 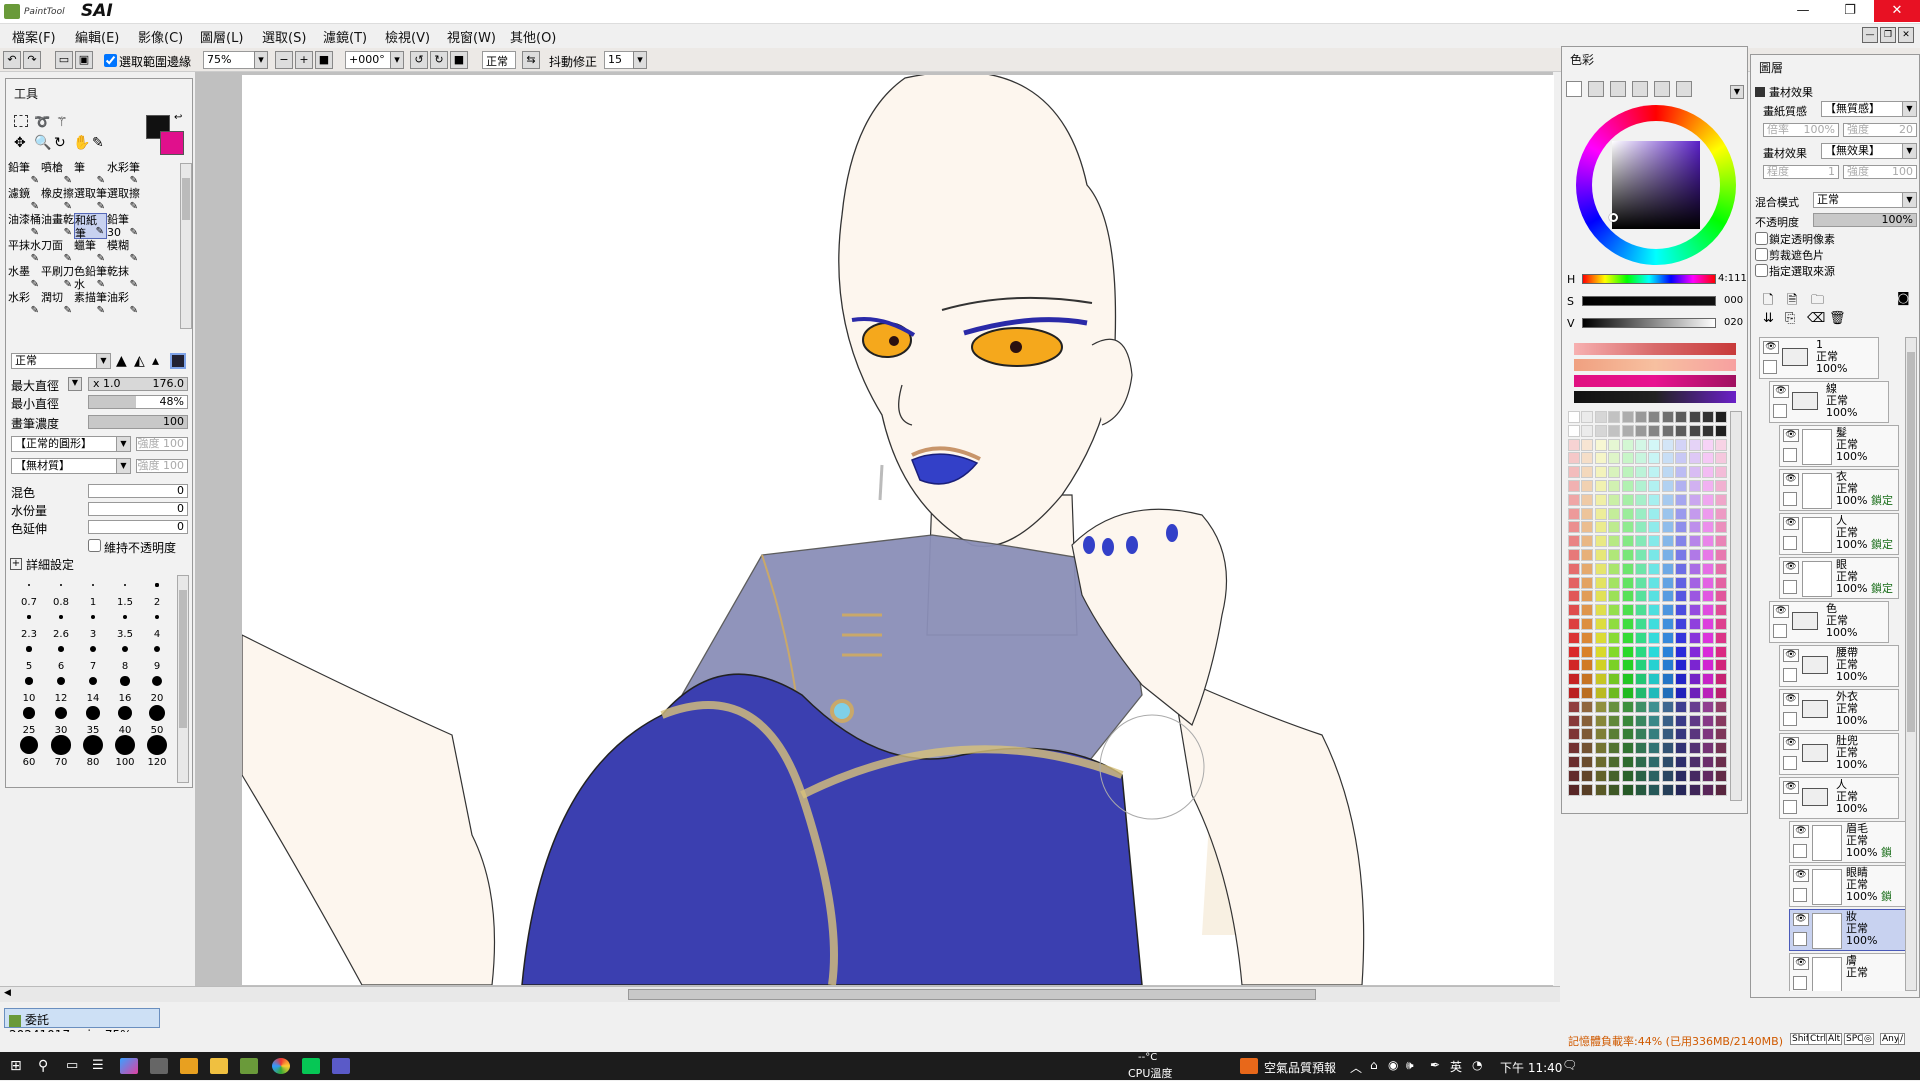 I want to click on edge-soft-icon: ▴, so click(x=160, y=361).